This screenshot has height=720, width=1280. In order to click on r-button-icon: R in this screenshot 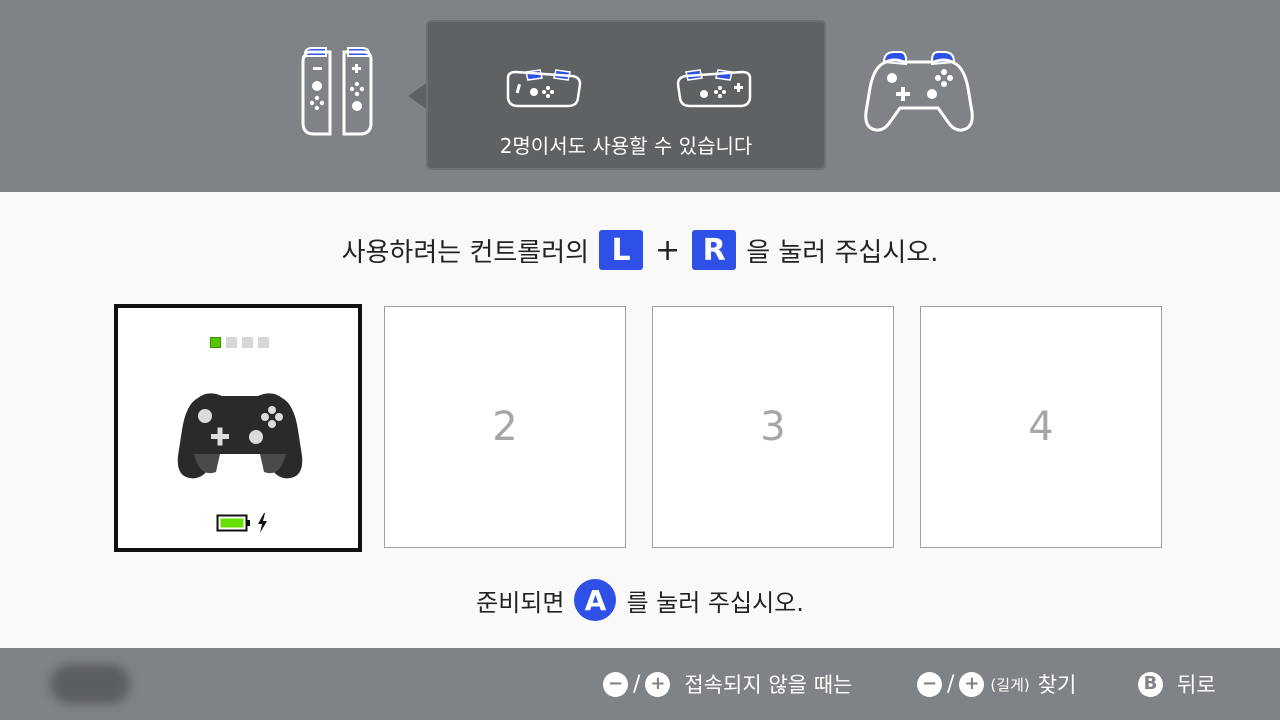, I will do `click(714, 250)`.